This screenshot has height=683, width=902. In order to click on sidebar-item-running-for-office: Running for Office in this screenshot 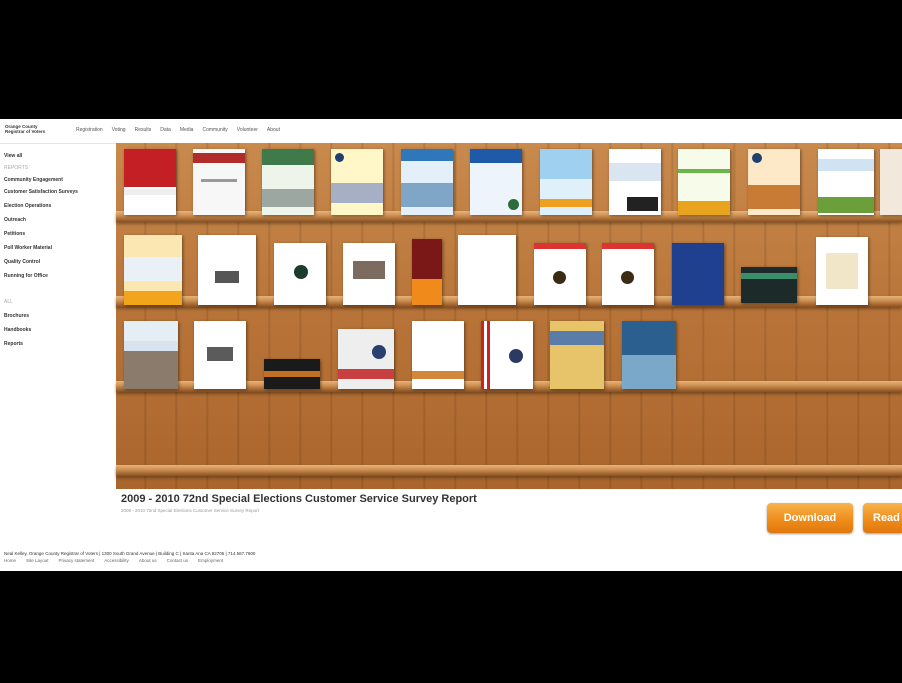, I will do `click(59, 276)`.